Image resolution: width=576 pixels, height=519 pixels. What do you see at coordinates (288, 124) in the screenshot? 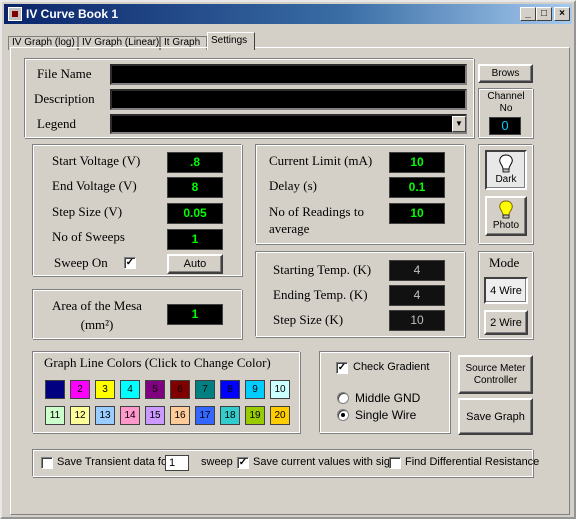
I see `legend-combo` at bounding box center [288, 124].